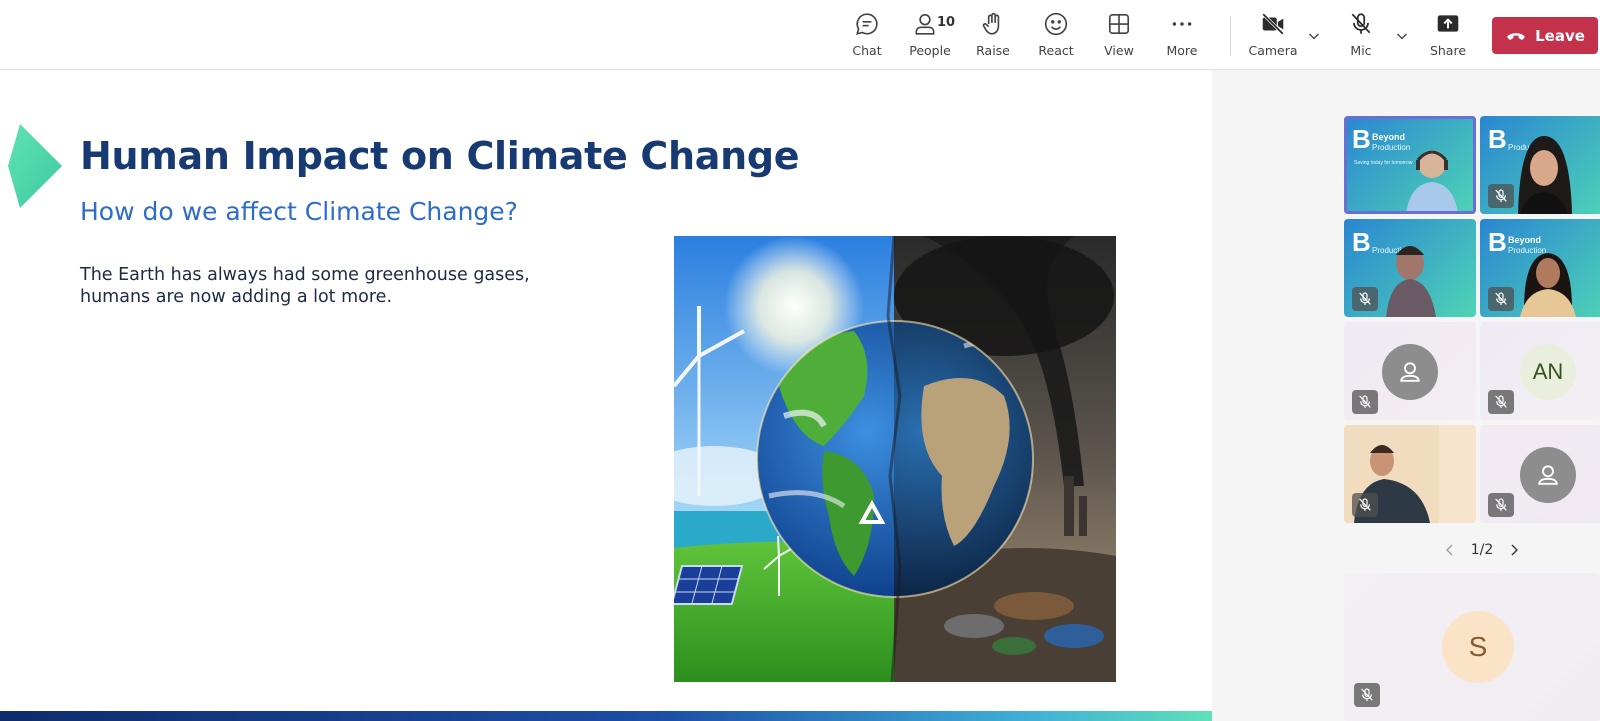 The width and height of the screenshot is (1600, 721). What do you see at coordinates (867, 24) in the screenshot?
I see `chat-icon` at bounding box center [867, 24].